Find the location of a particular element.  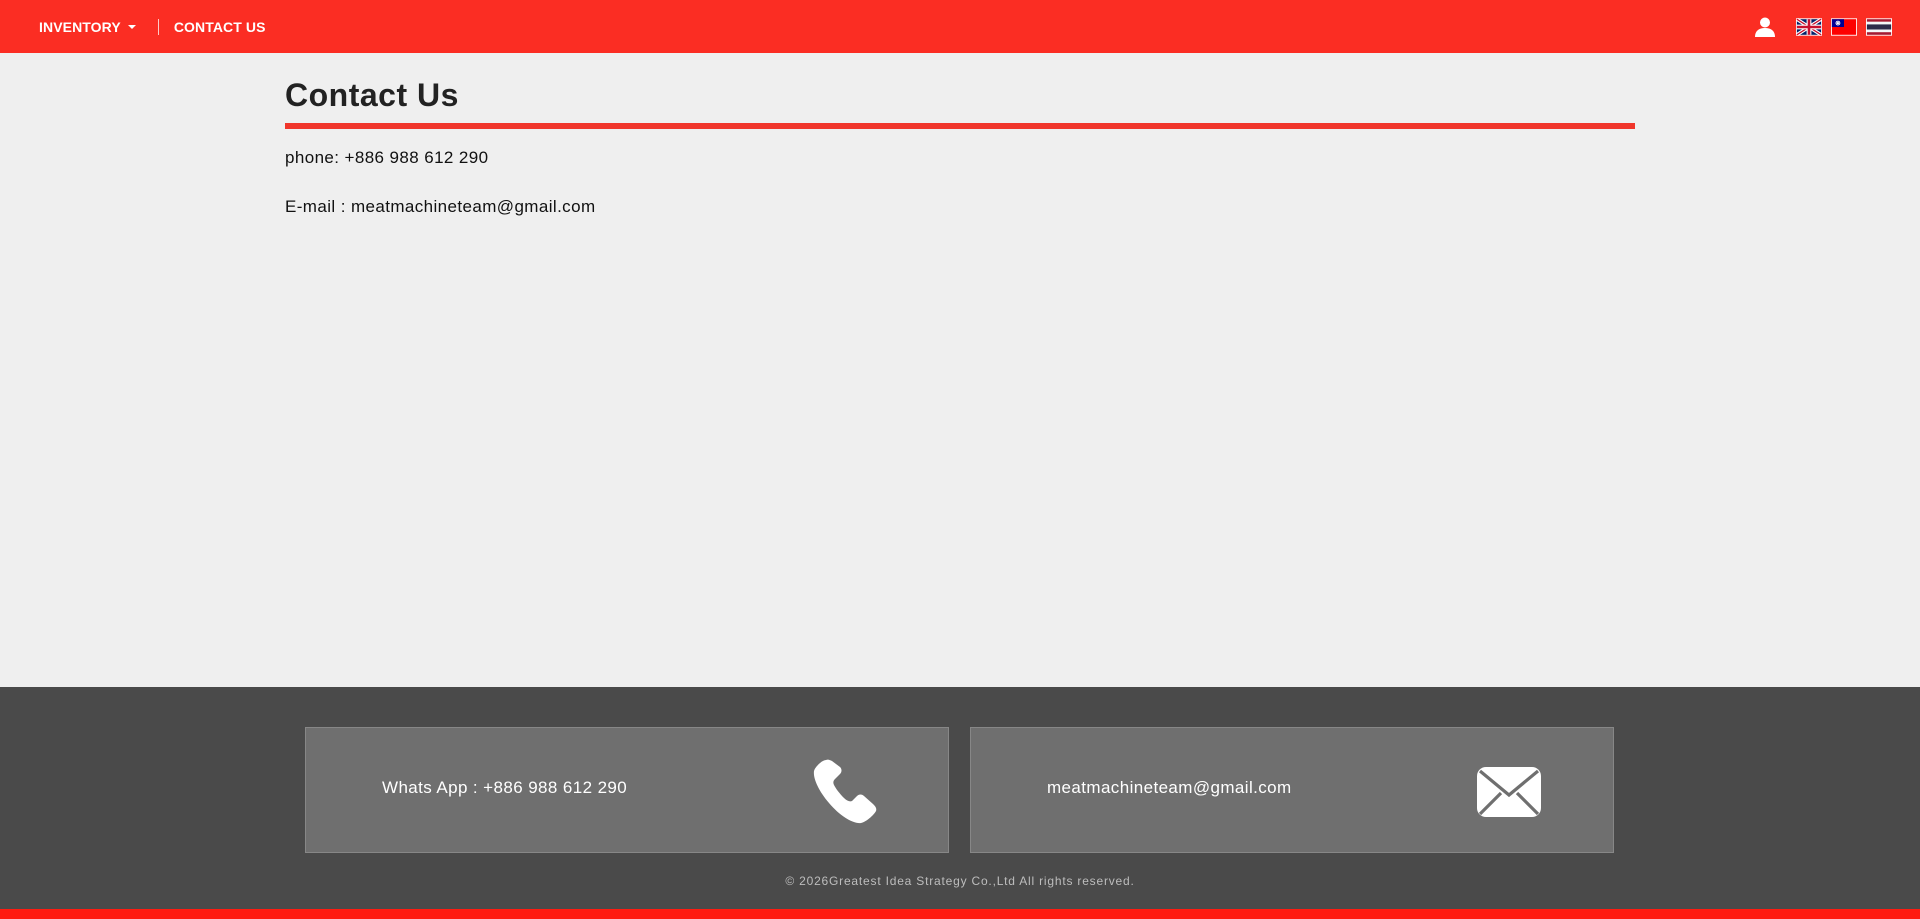

bottom-accent-strip is located at coordinates (960, 914).